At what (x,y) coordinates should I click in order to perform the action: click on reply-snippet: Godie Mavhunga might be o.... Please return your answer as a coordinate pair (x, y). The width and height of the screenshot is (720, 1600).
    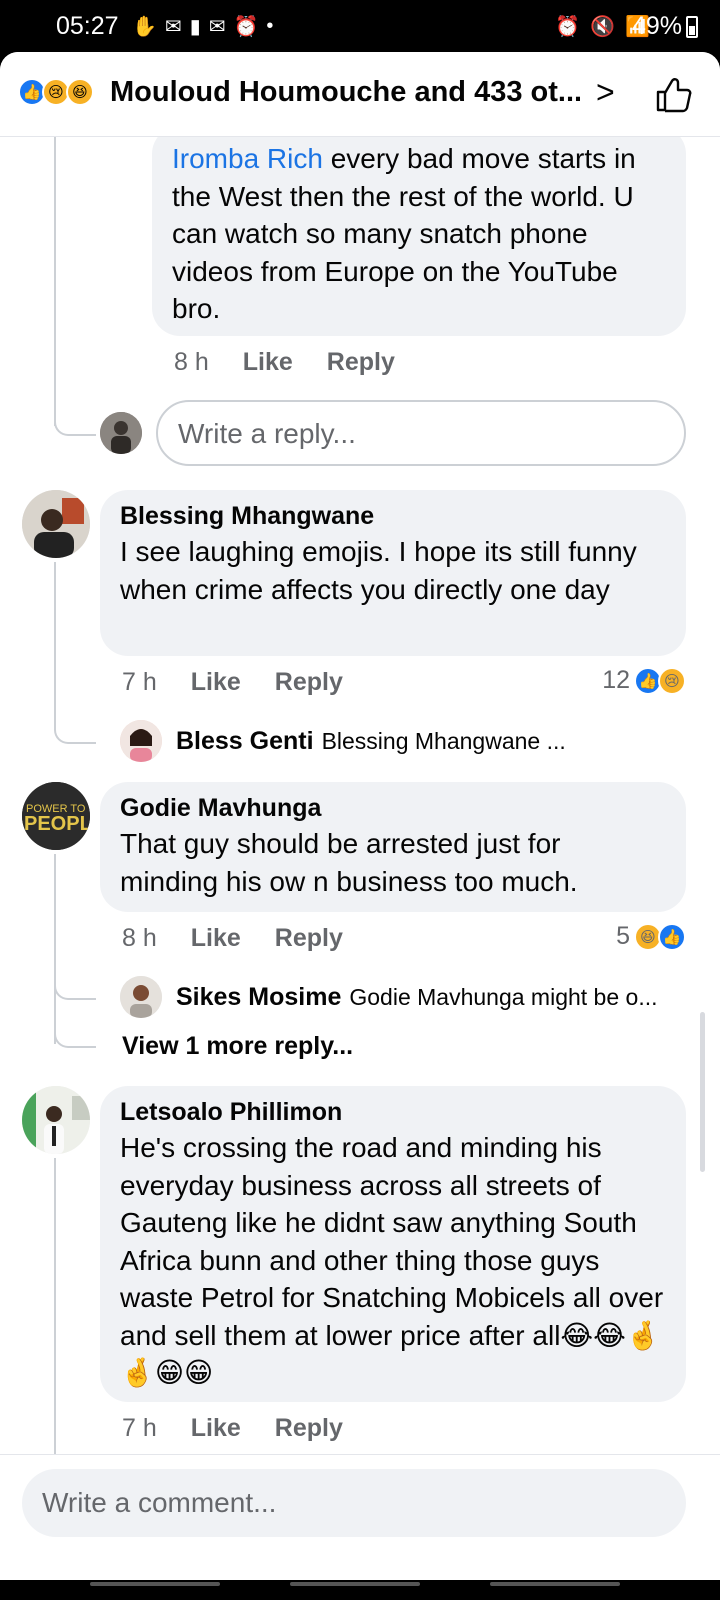
    Looking at the image, I should click on (503, 996).